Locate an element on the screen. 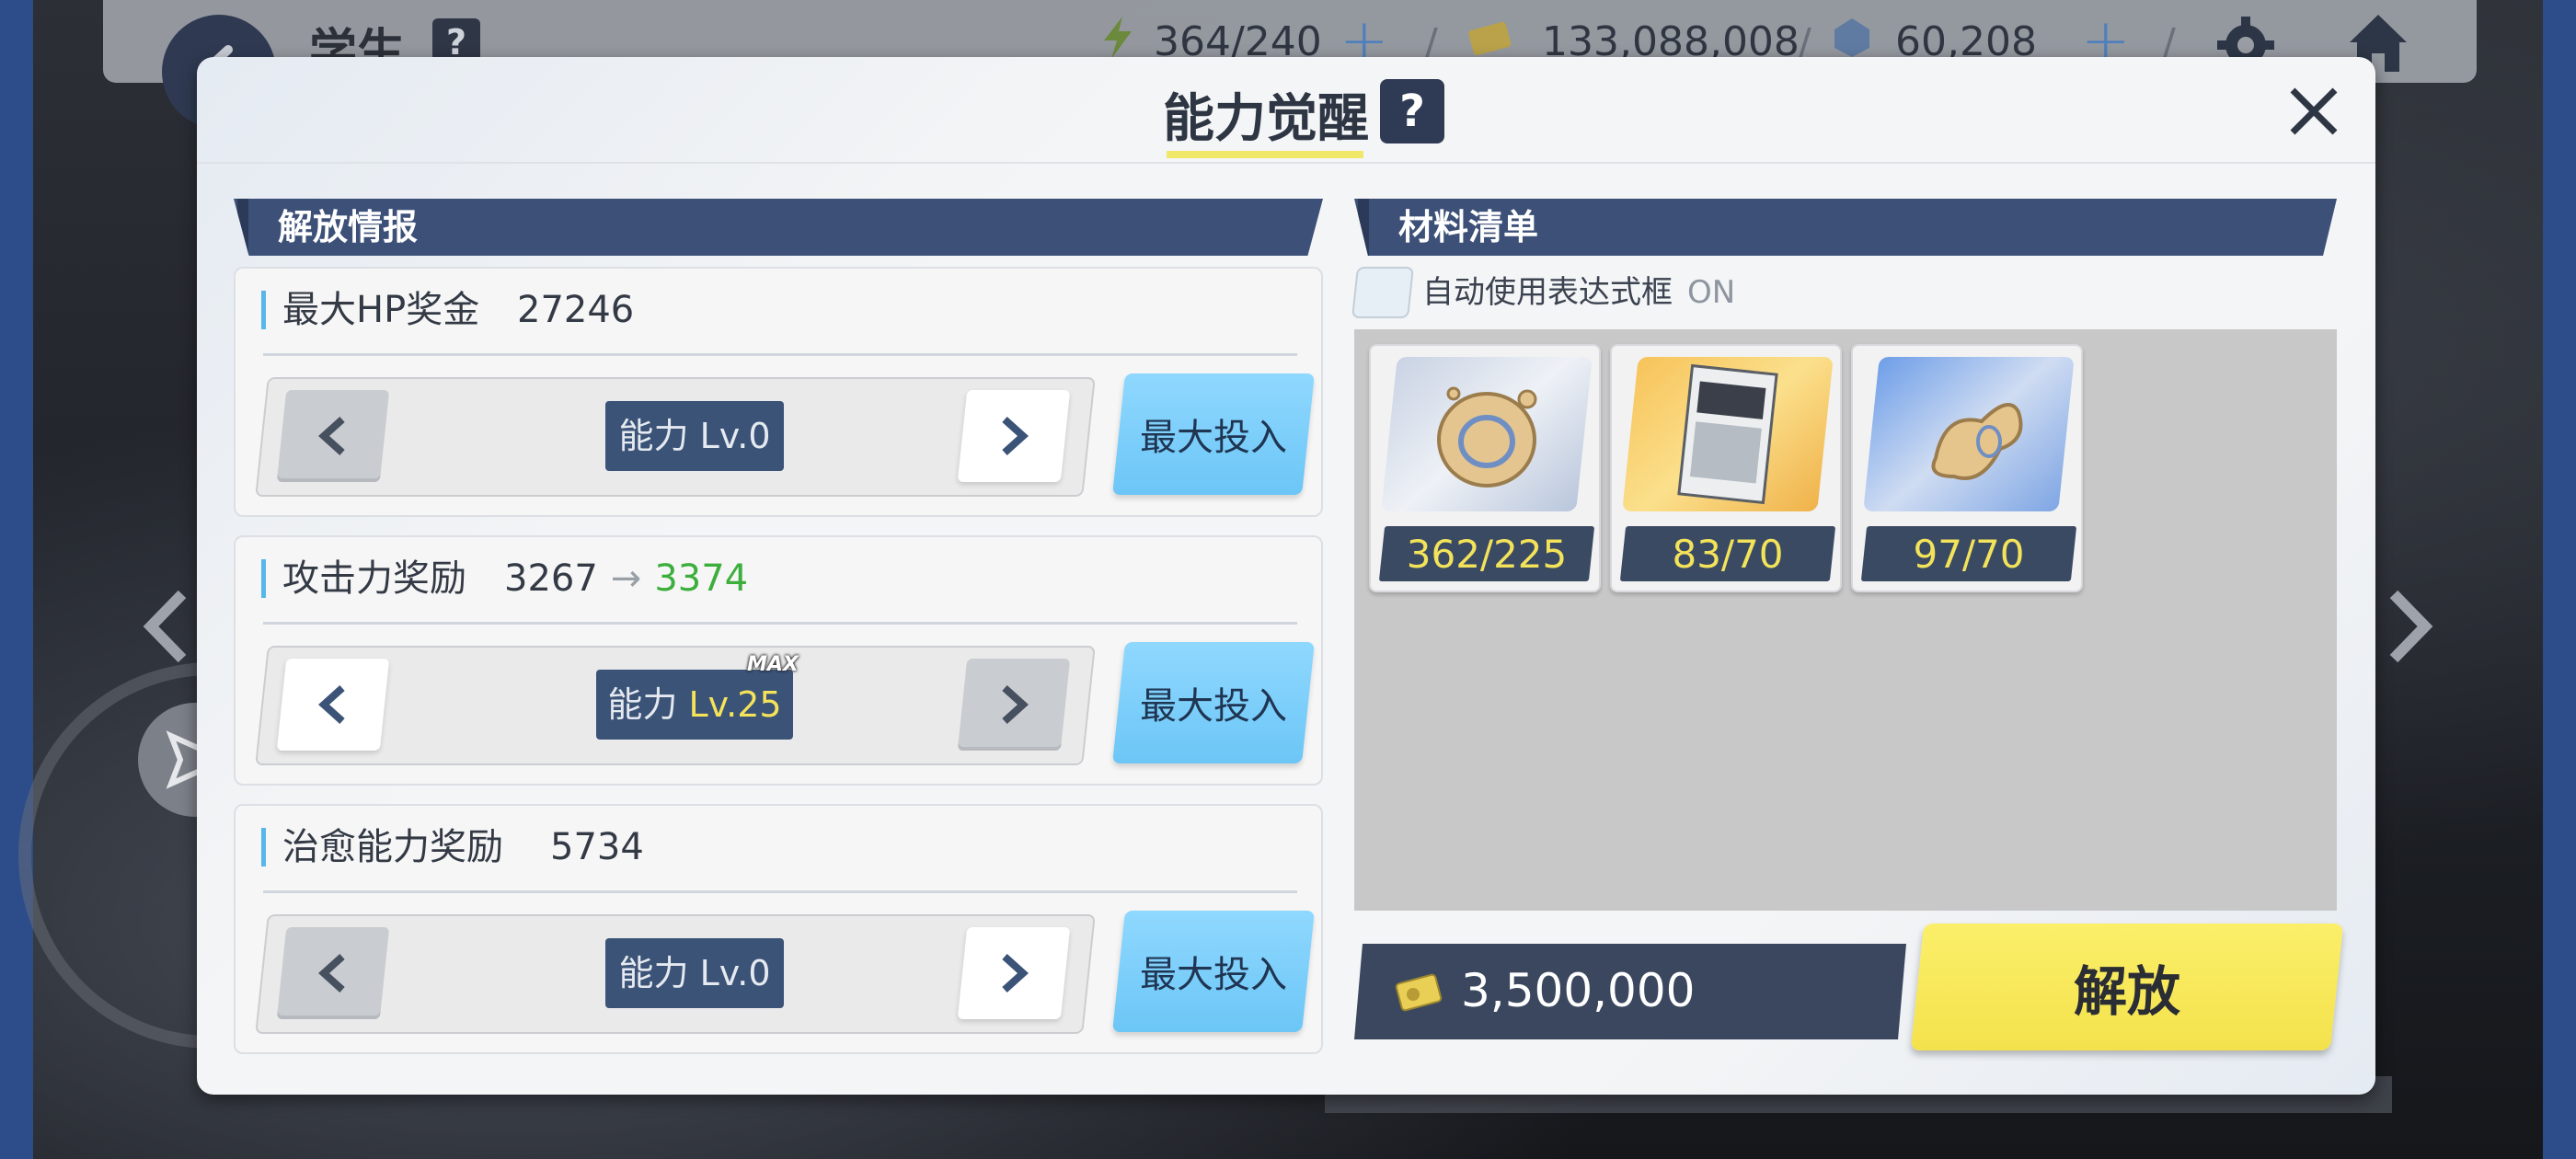 The image size is (2576, 1159). stat-current-value: 5734 is located at coordinates (597, 847).